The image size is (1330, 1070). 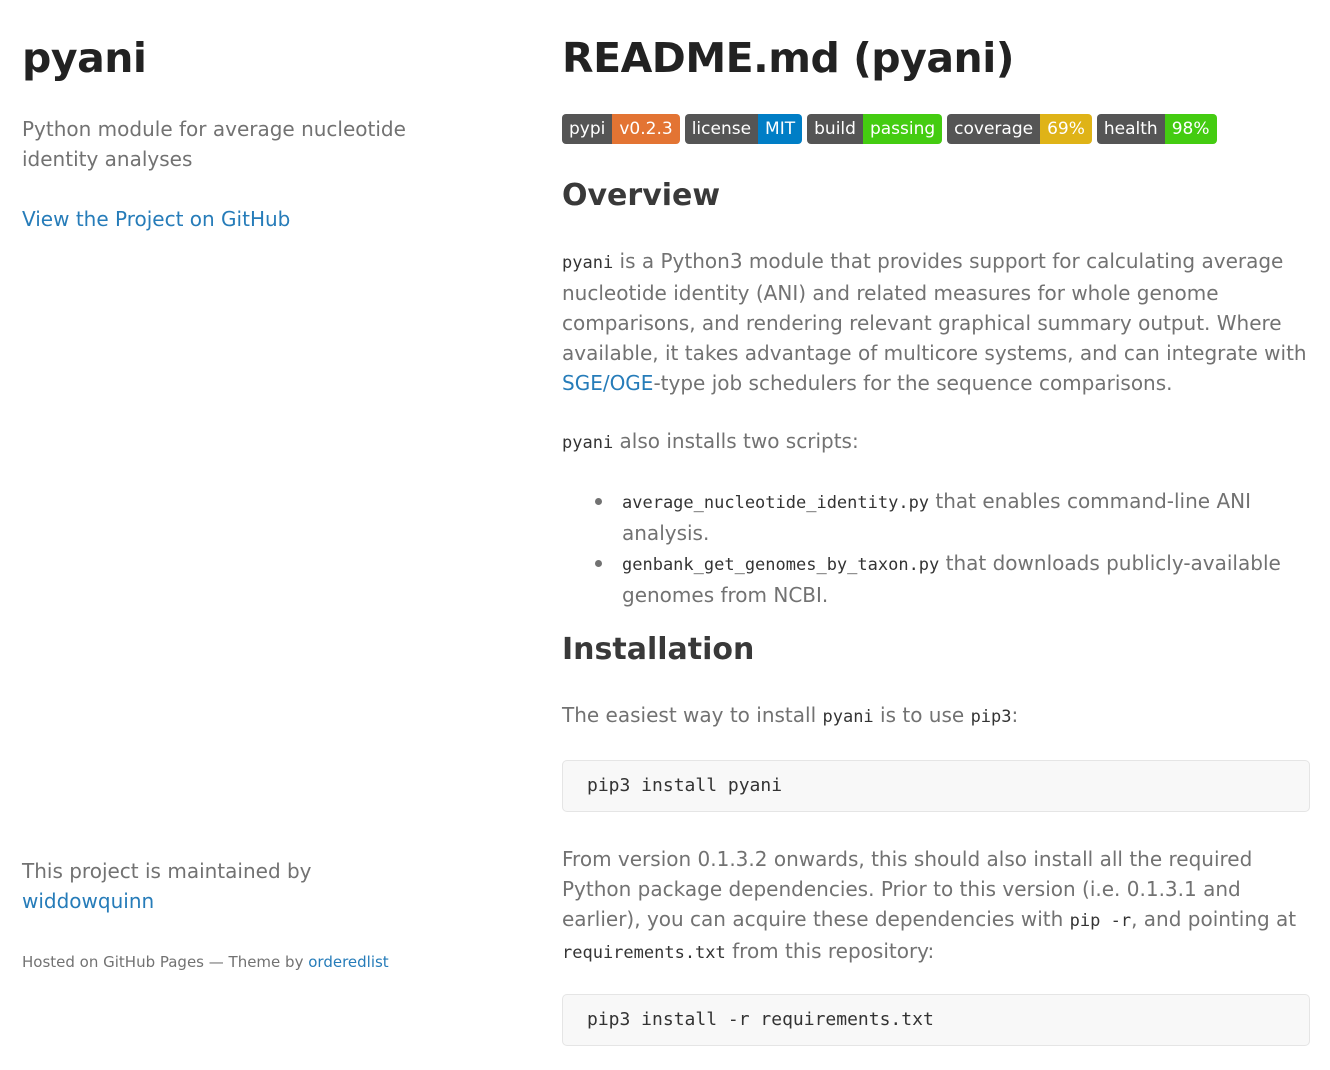 What do you see at coordinates (84, 58) in the screenshot?
I see `site-title: pyani` at bounding box center [84, 58].